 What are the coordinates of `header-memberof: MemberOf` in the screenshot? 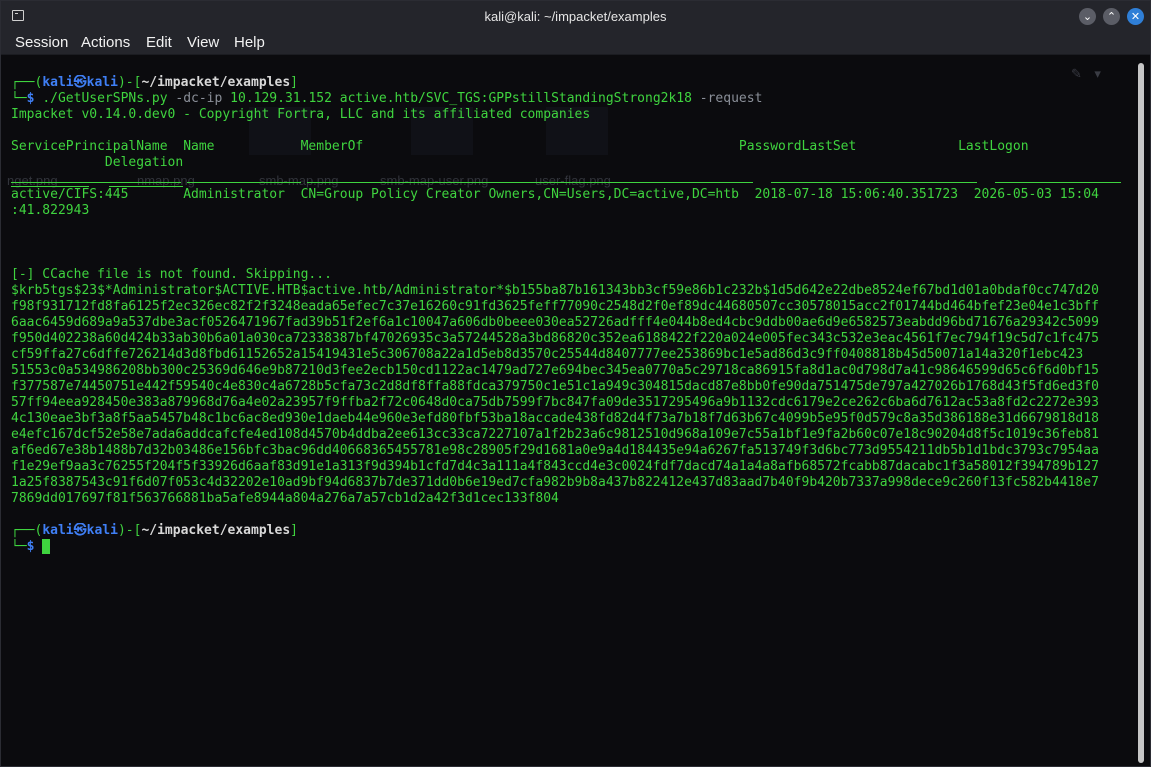 It's located at (332, 146).